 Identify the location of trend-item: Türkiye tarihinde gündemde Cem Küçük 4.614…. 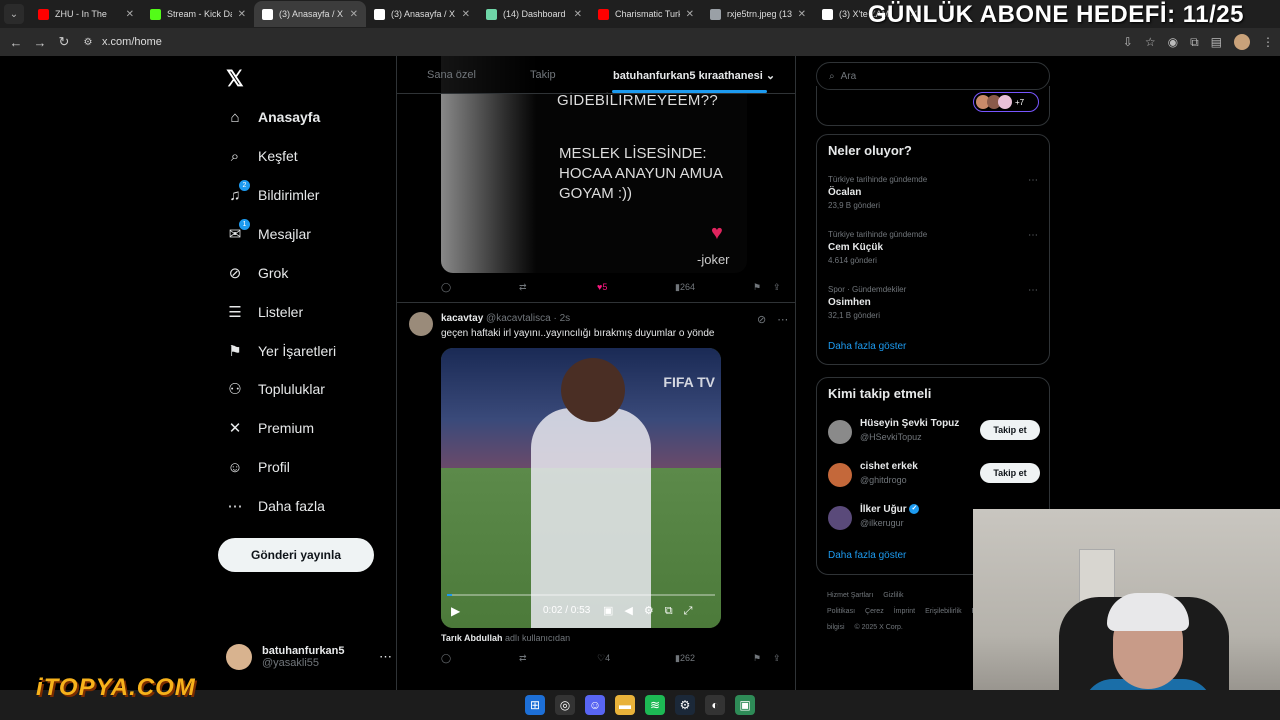
(933, 247).